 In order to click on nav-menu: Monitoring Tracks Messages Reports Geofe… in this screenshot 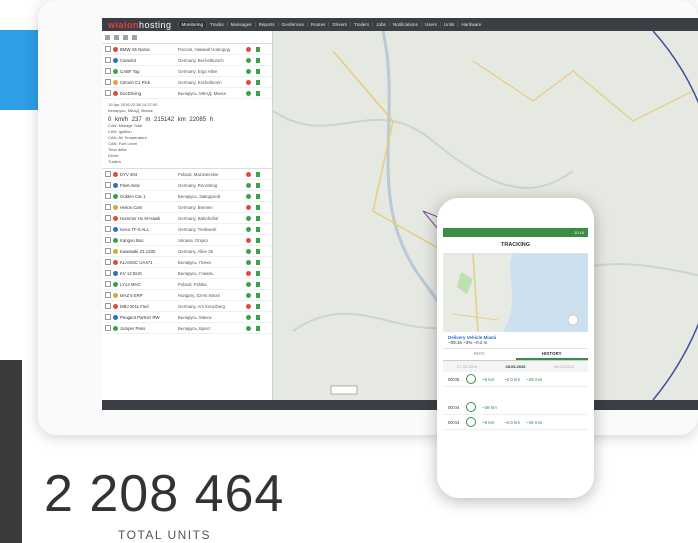, I will do `click(331, 24)`.